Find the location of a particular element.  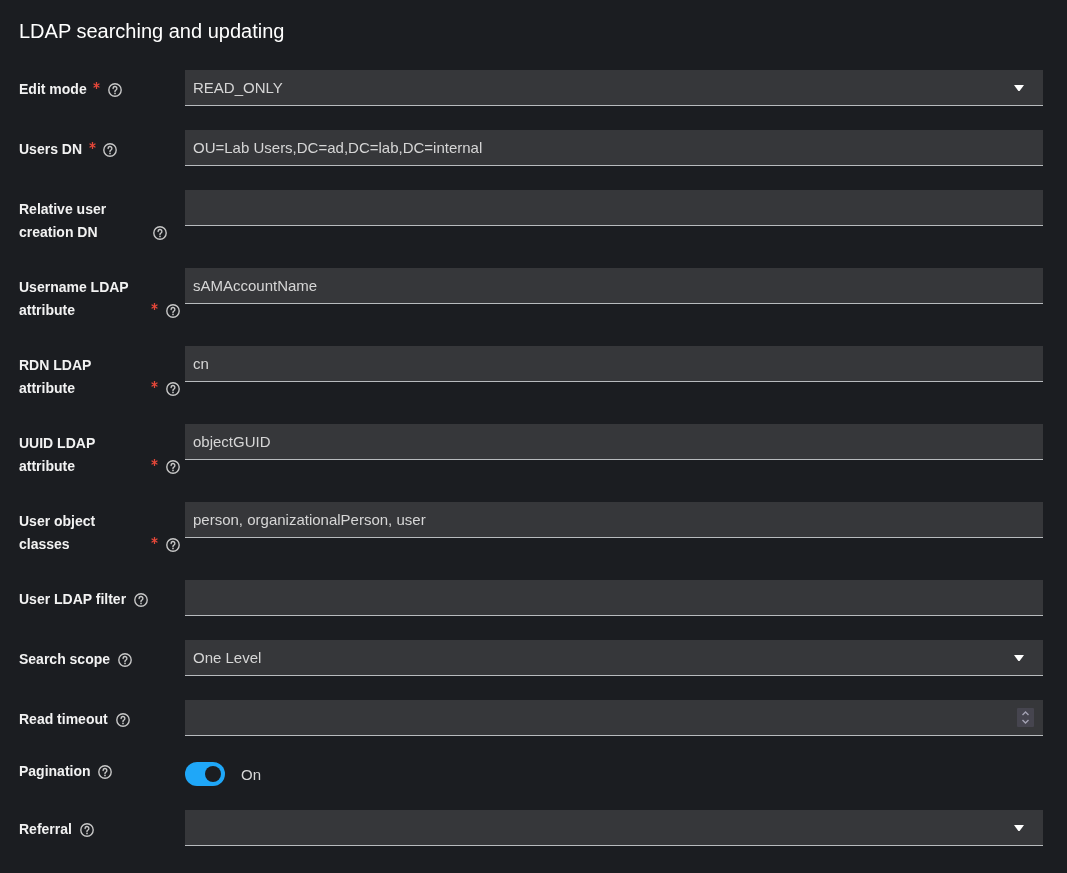

field-label: User LDAP filter is located at coordinates (73, 599).